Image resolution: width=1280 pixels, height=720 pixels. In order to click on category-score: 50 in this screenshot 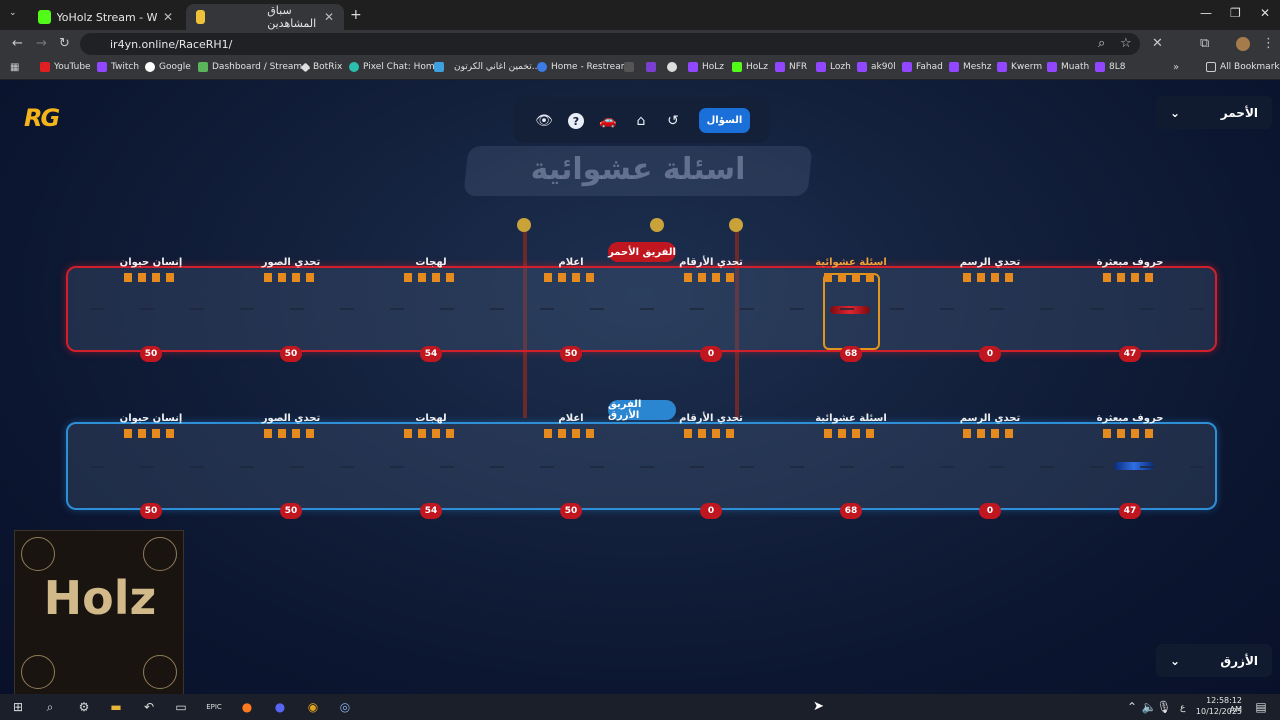, I will do `click(151, 354)`.